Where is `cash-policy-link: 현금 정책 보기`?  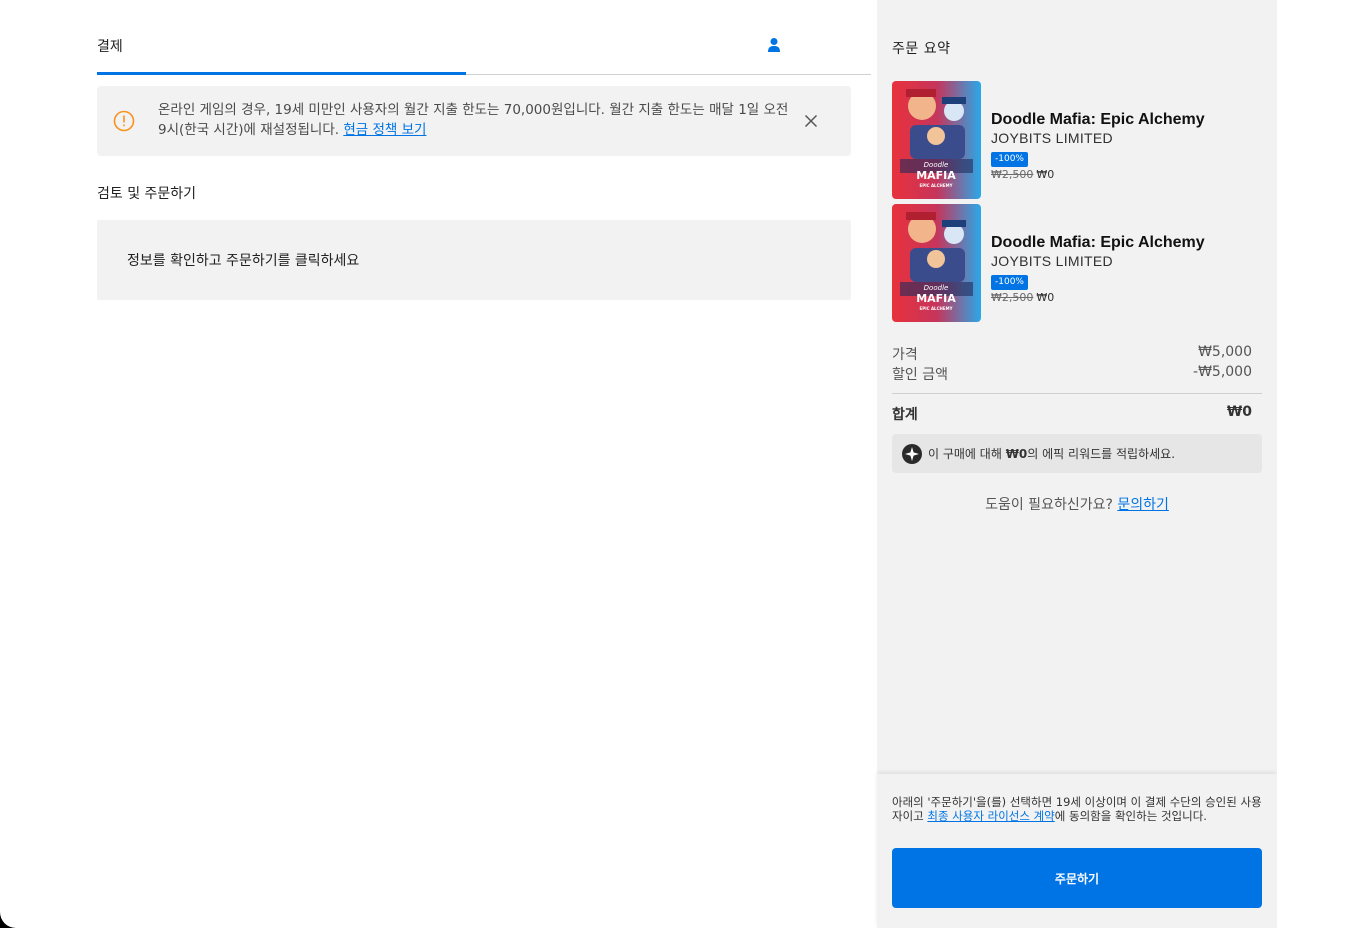
cash-policy-link: 현금 정책 보기 is located at coordinates (384, 130).